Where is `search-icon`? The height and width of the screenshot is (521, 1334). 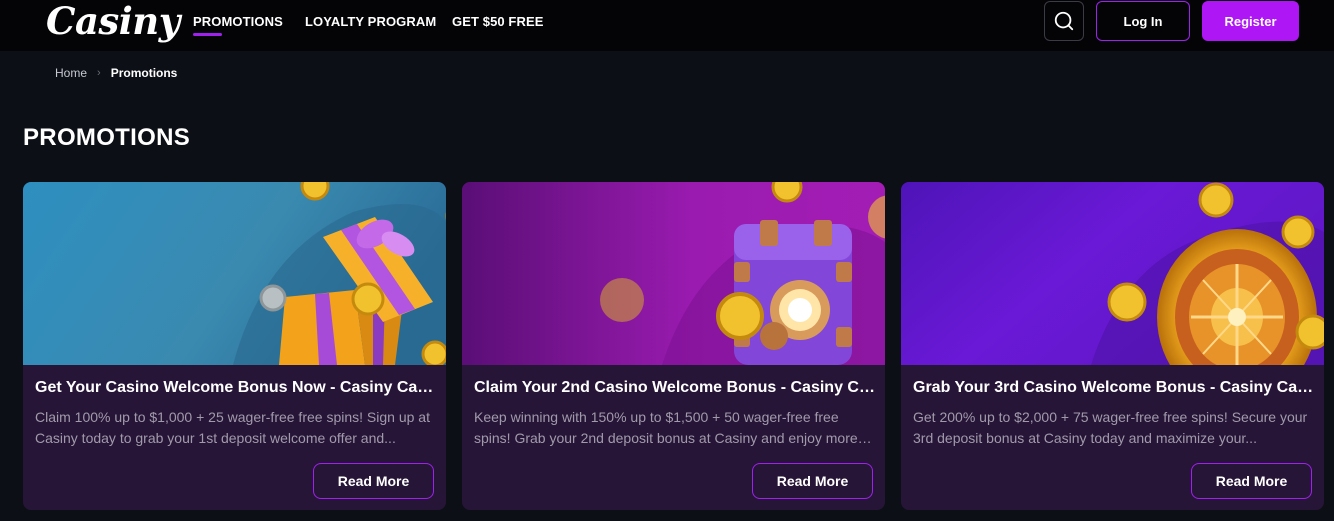
search-icon is located at coordinates (1064, 21).